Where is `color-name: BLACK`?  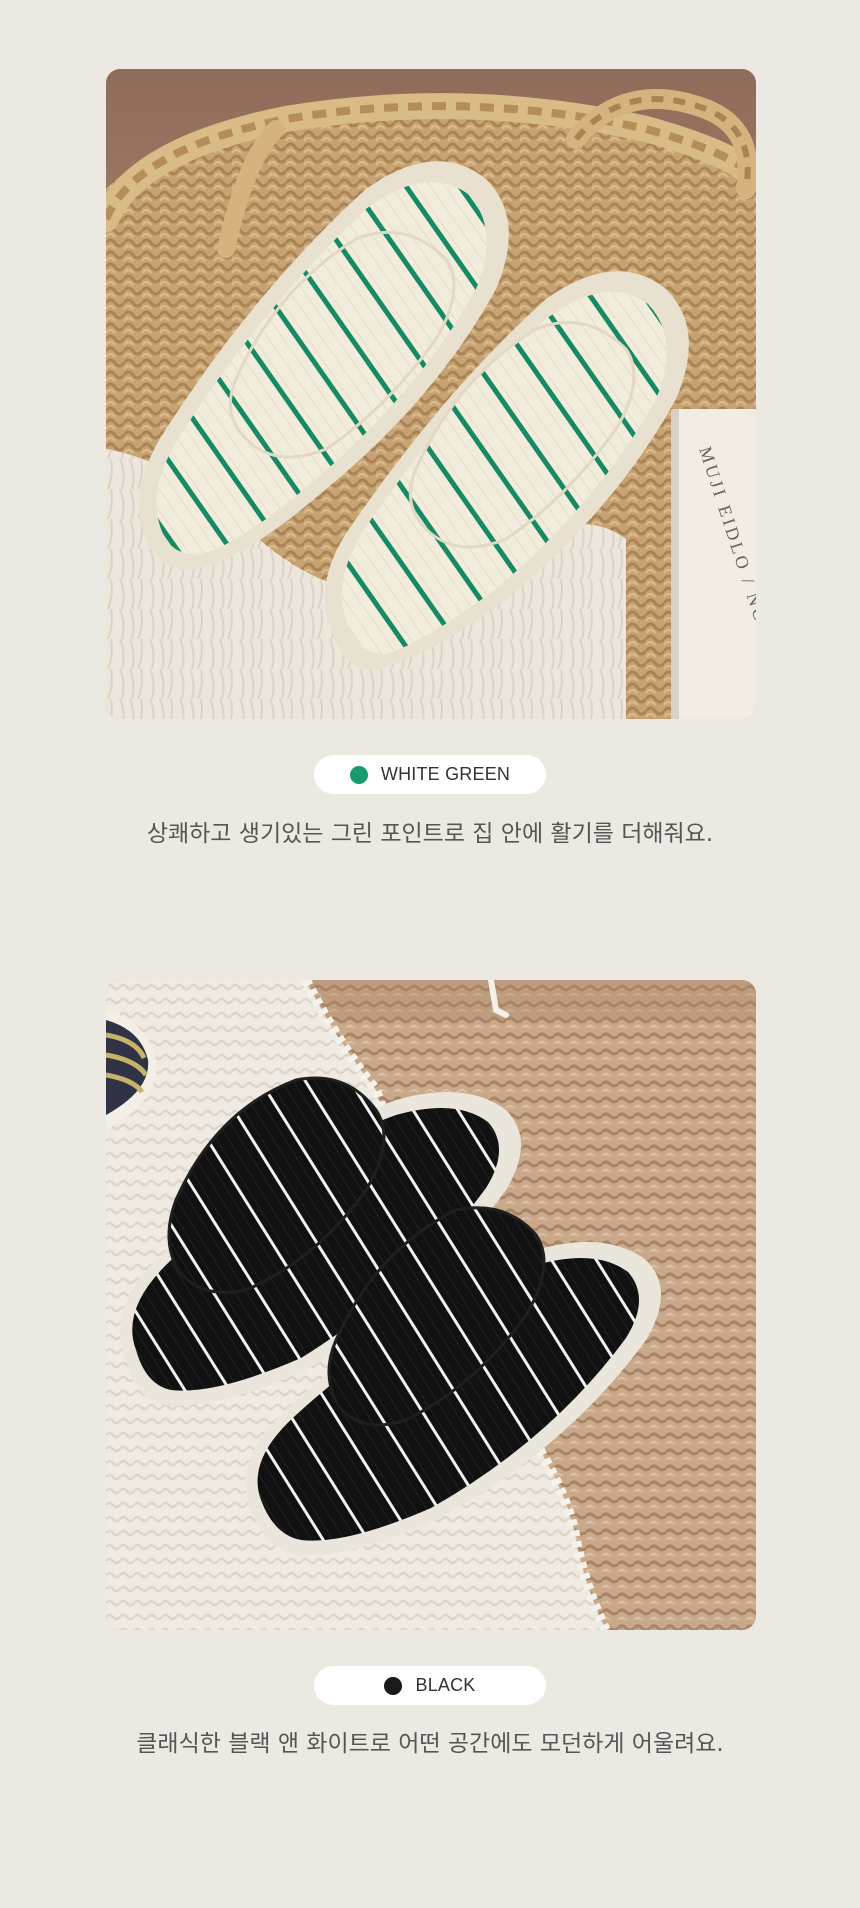 color-name: BLACK is located at coordinates (445, 1685).